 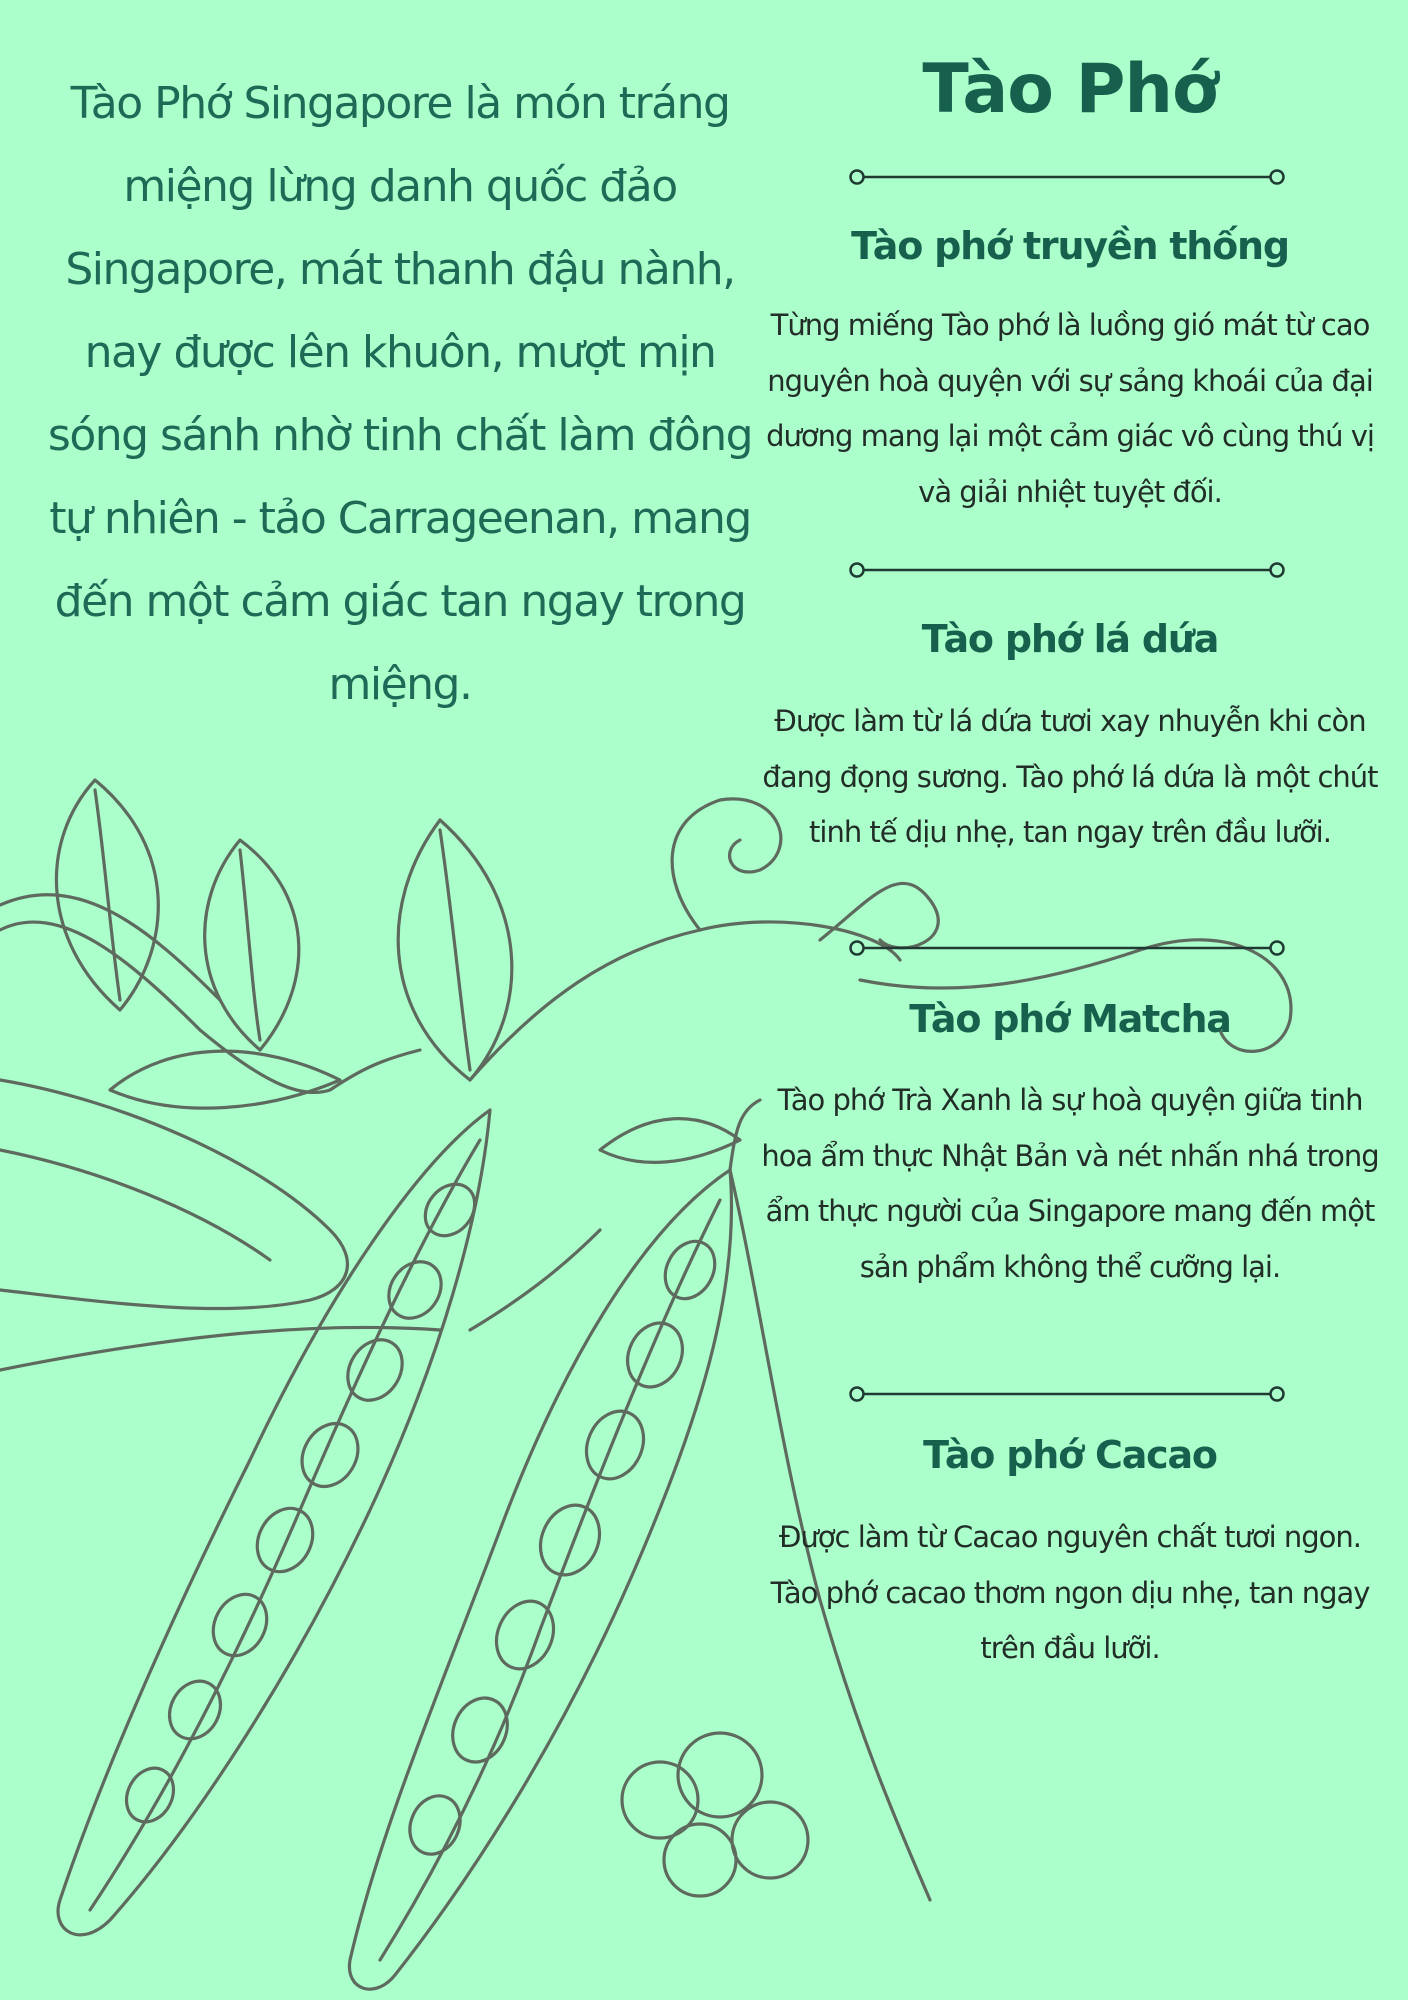 What do you see at coordinates (1070, 246) in the screenshot?
I see `section-title-traditional: Tào phớ truyền thống` at bounding box center [1070, 246].